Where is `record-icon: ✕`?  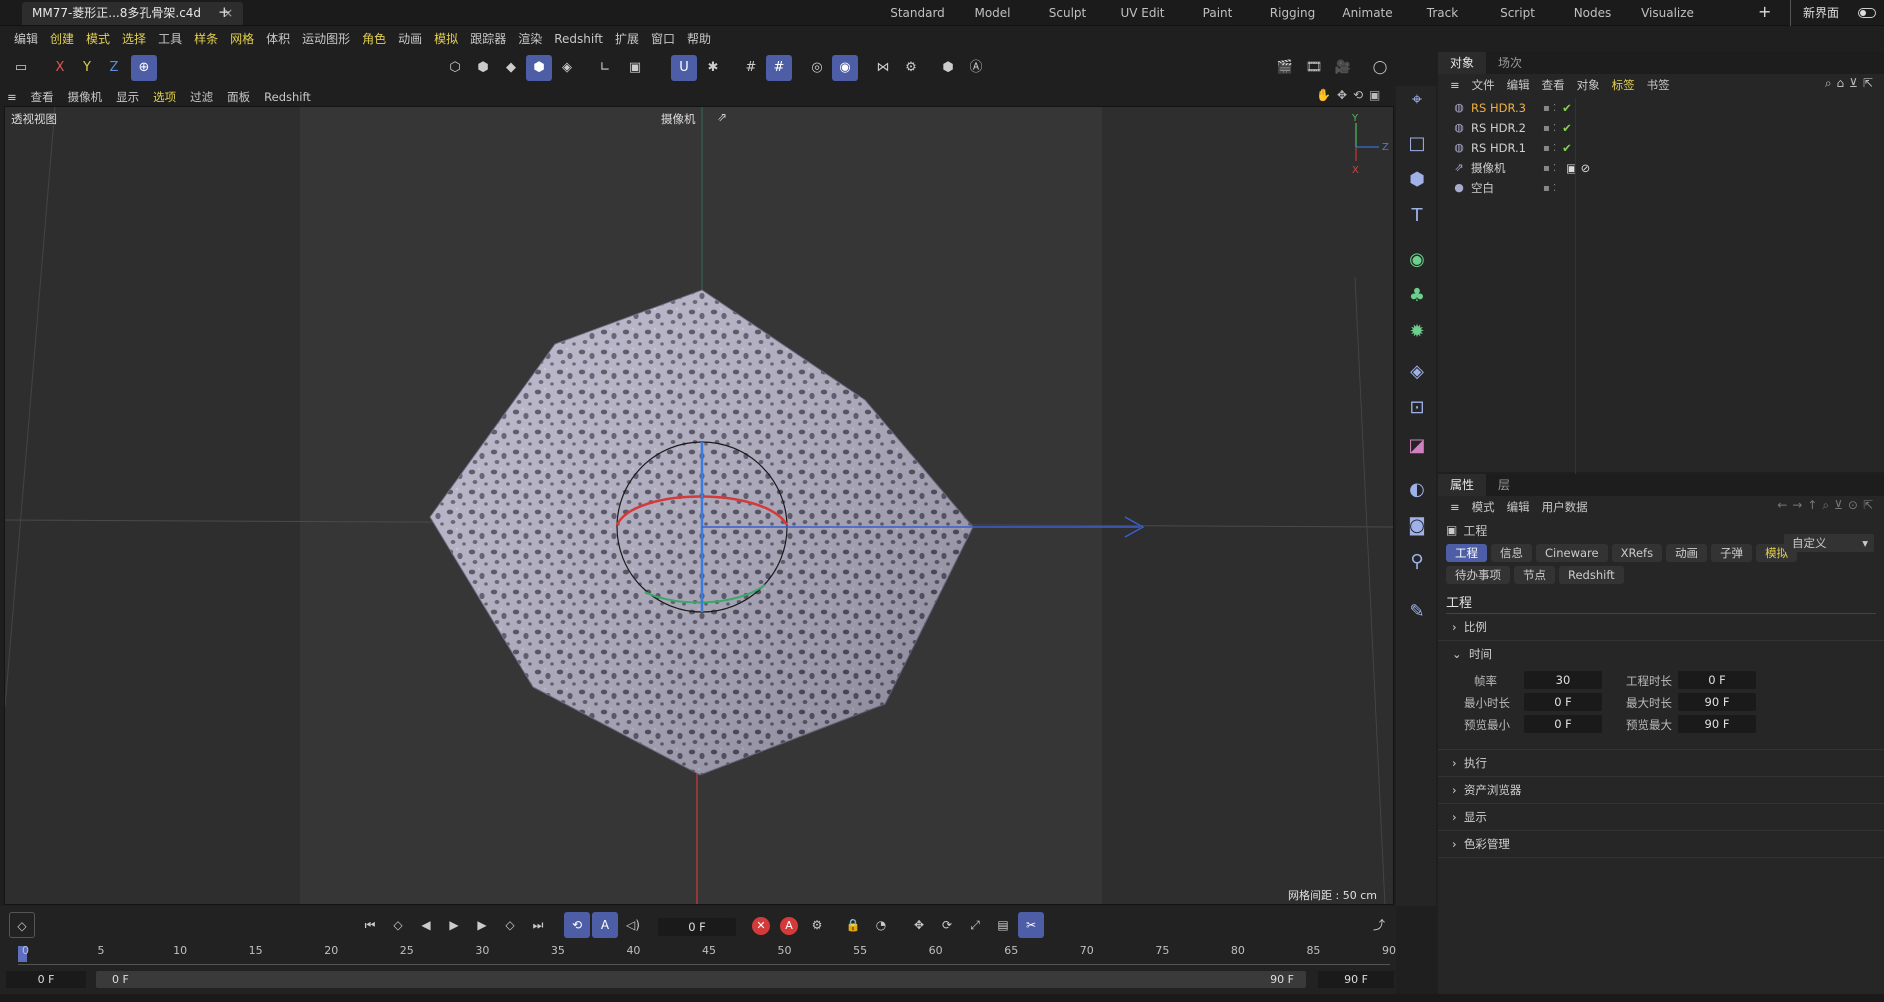 record-icon: ✕ is located at coordinates (761, 925).